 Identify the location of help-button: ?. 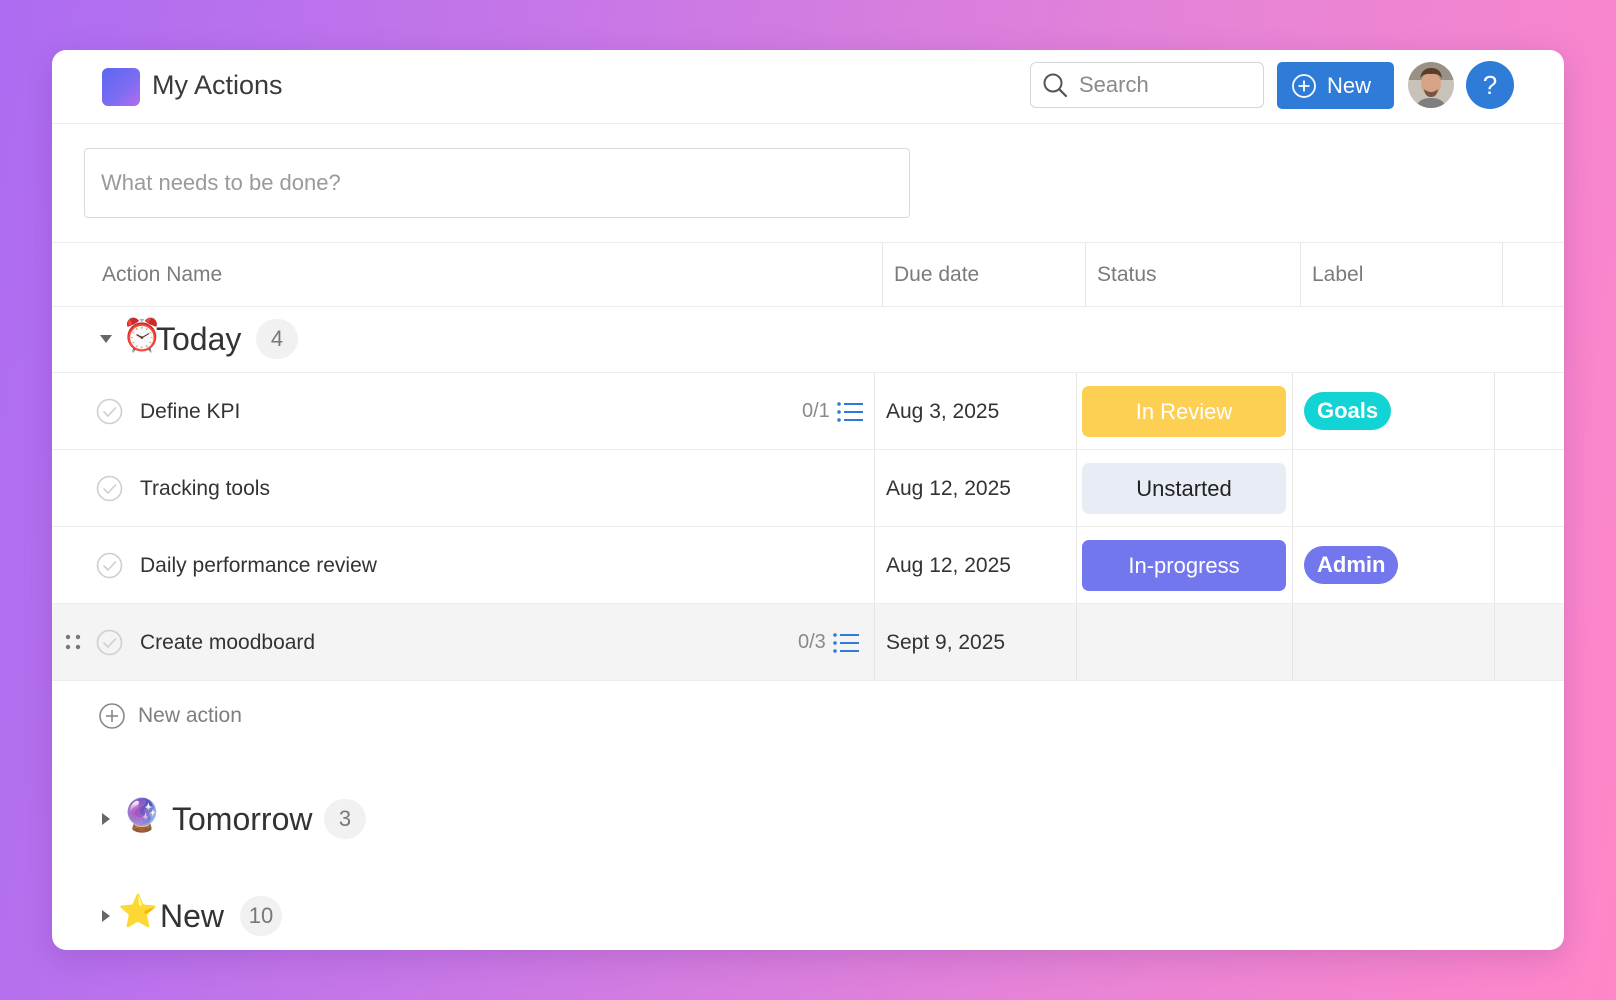
(1490, 85).